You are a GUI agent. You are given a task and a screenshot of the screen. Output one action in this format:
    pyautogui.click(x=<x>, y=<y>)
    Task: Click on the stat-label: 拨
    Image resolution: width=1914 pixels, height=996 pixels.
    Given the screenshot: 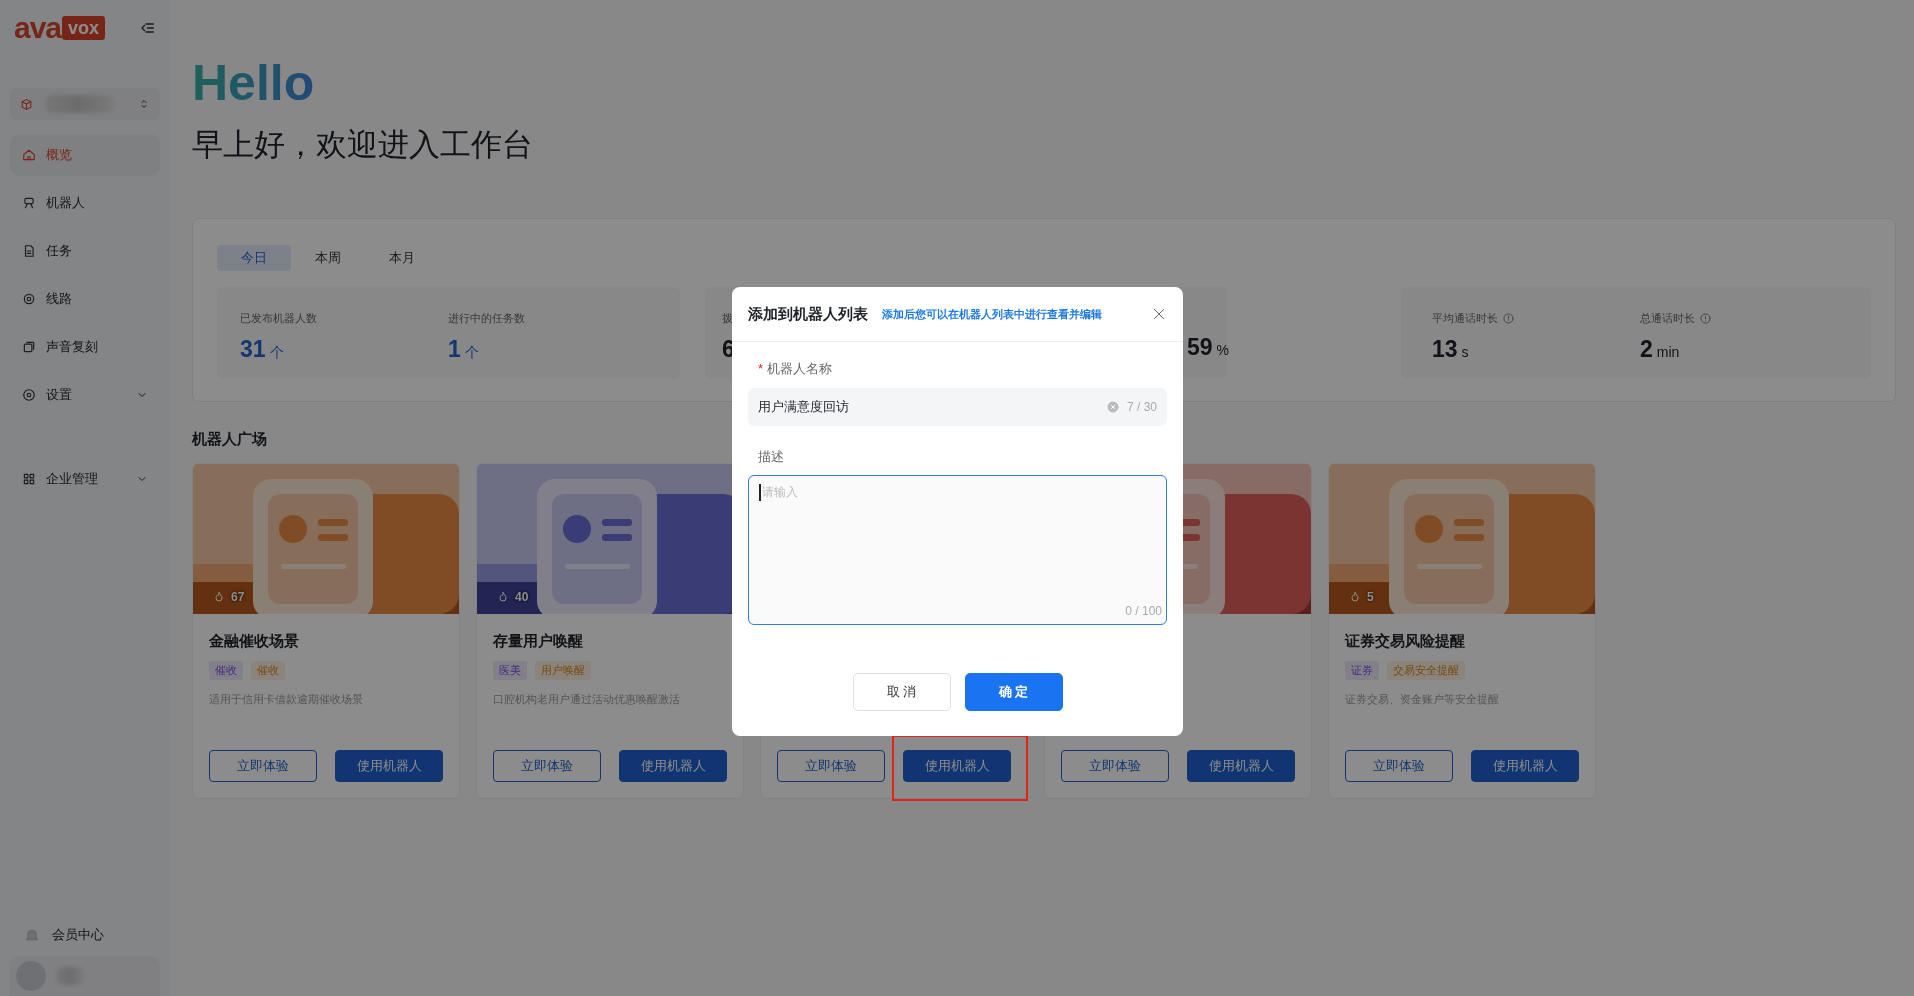 What is the action you would take?
    pyautogui.click(x=727, y=318)
    